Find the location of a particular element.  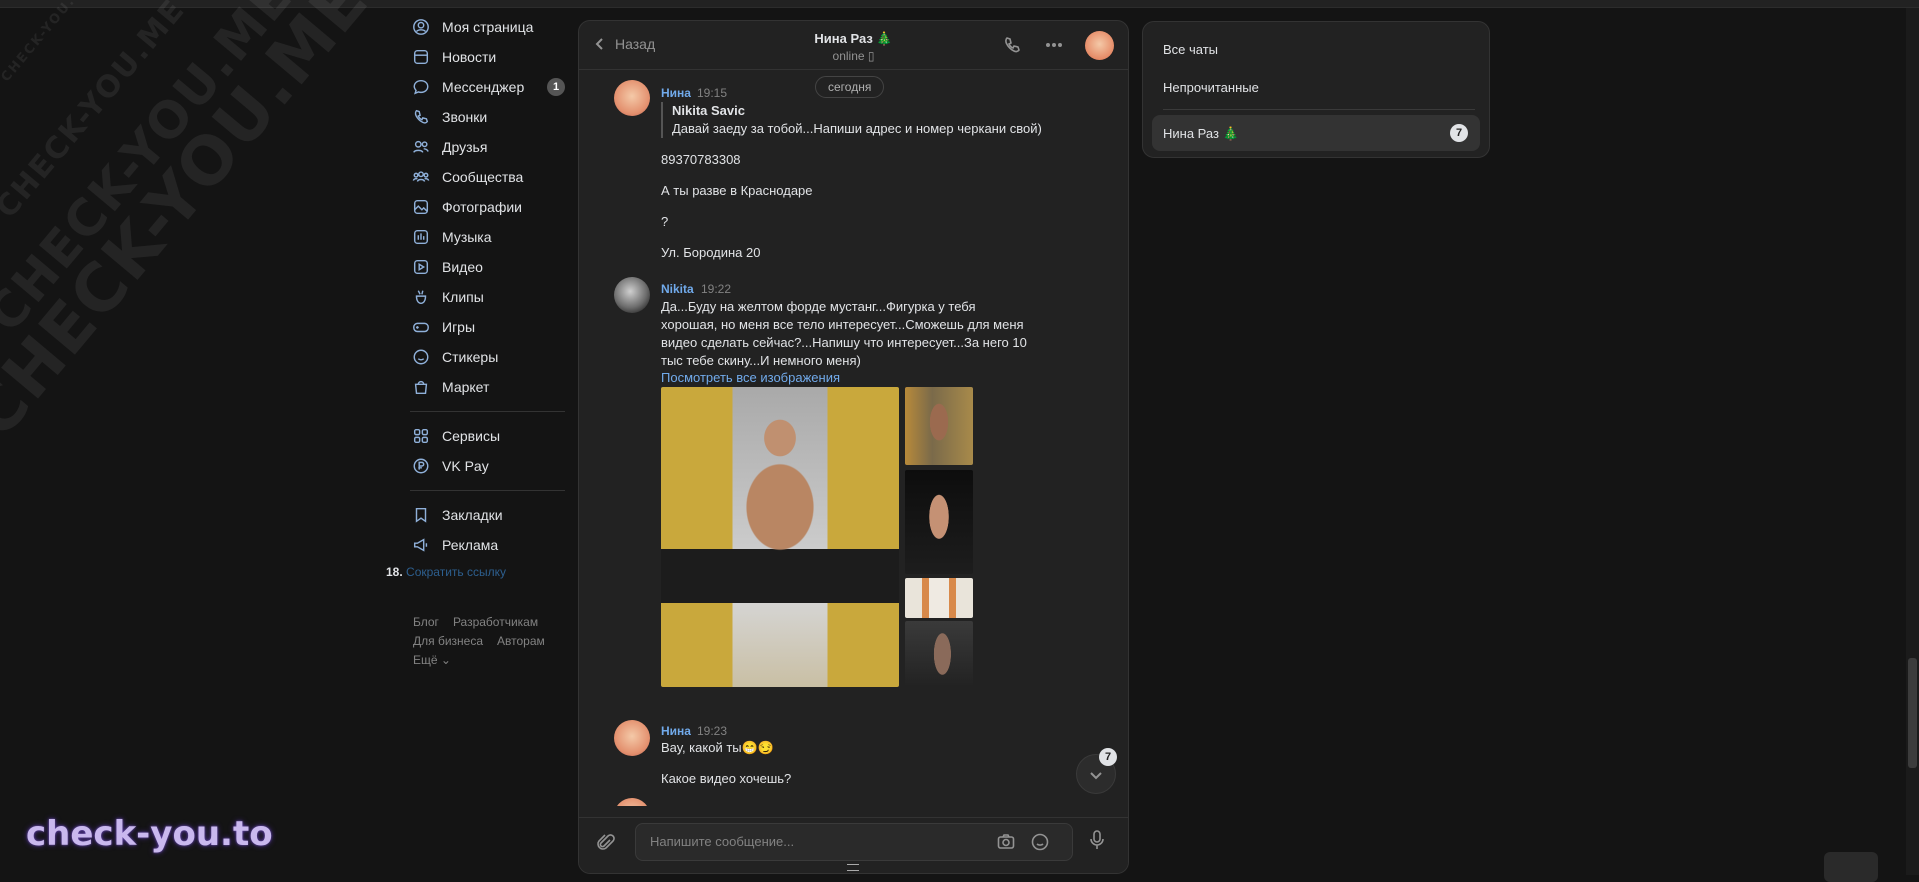

watermark-brand: check-you.to is located at coordinates (149, 834).